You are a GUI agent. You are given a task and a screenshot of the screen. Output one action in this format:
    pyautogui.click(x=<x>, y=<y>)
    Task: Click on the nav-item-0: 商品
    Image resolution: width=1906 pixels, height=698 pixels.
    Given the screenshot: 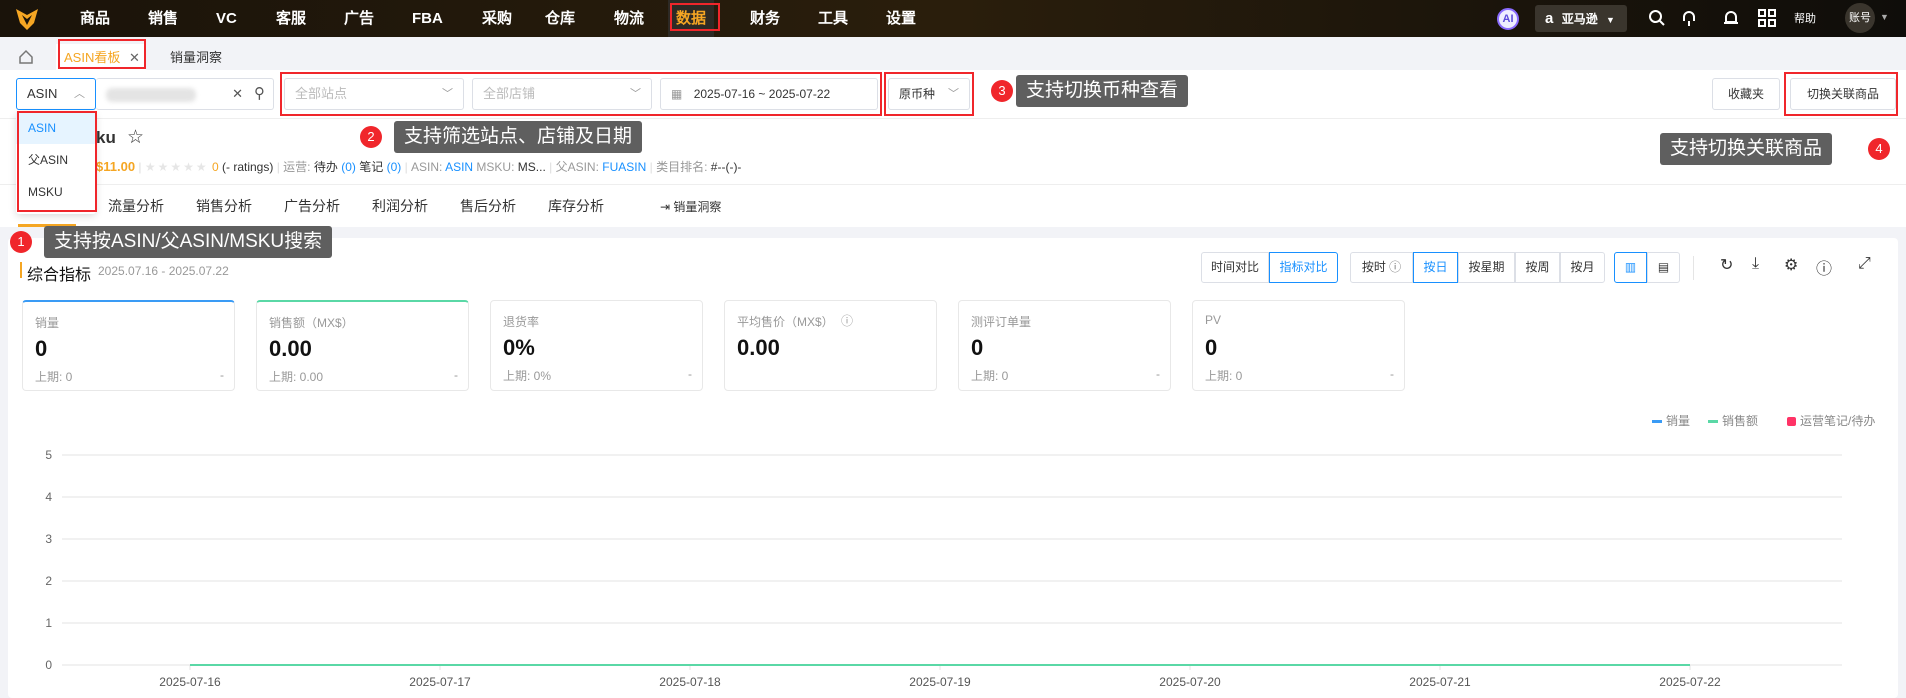 What is the action you would take?
    pyautogui.click(x=95, y=18)
    